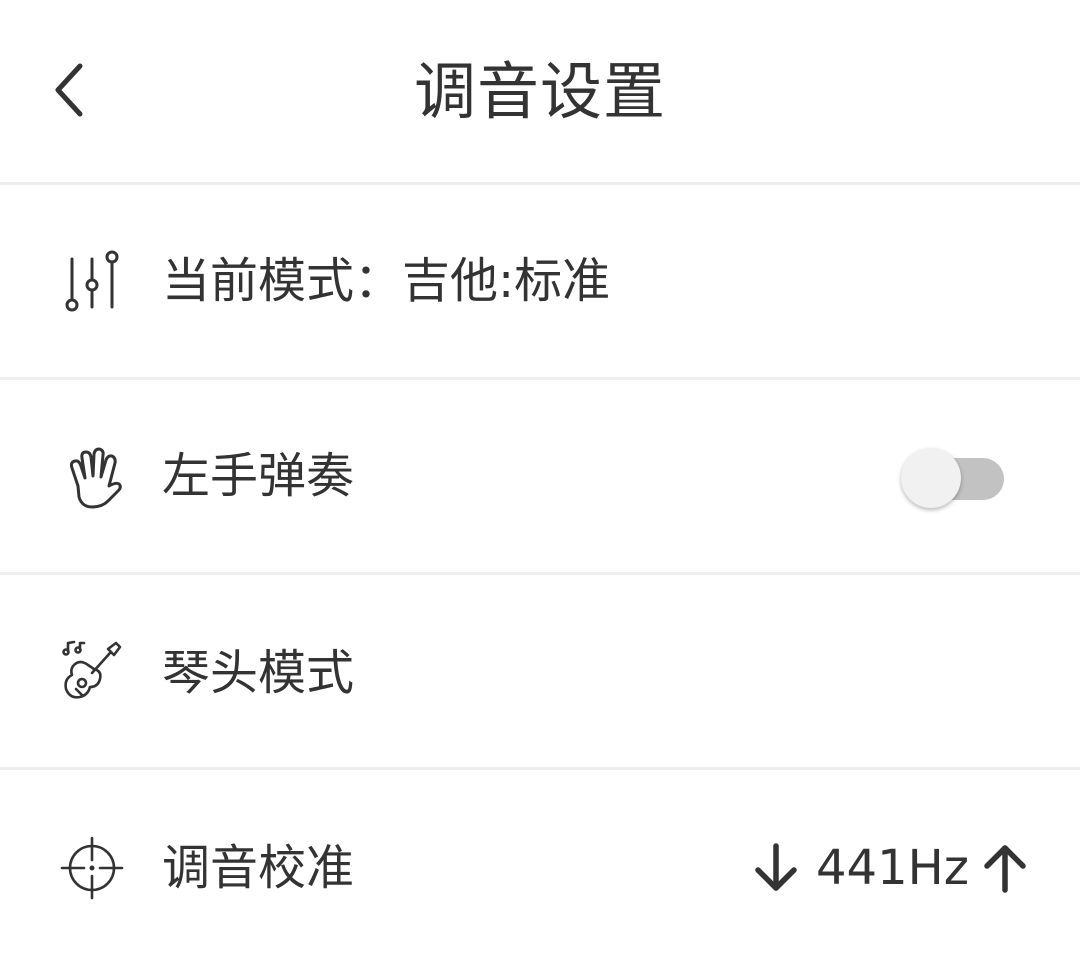 The width and height of the screenshot is (1080, 958). Describe the element at coordinates (92, 281) in the screenshot. I see `sliders-icon` at that location.